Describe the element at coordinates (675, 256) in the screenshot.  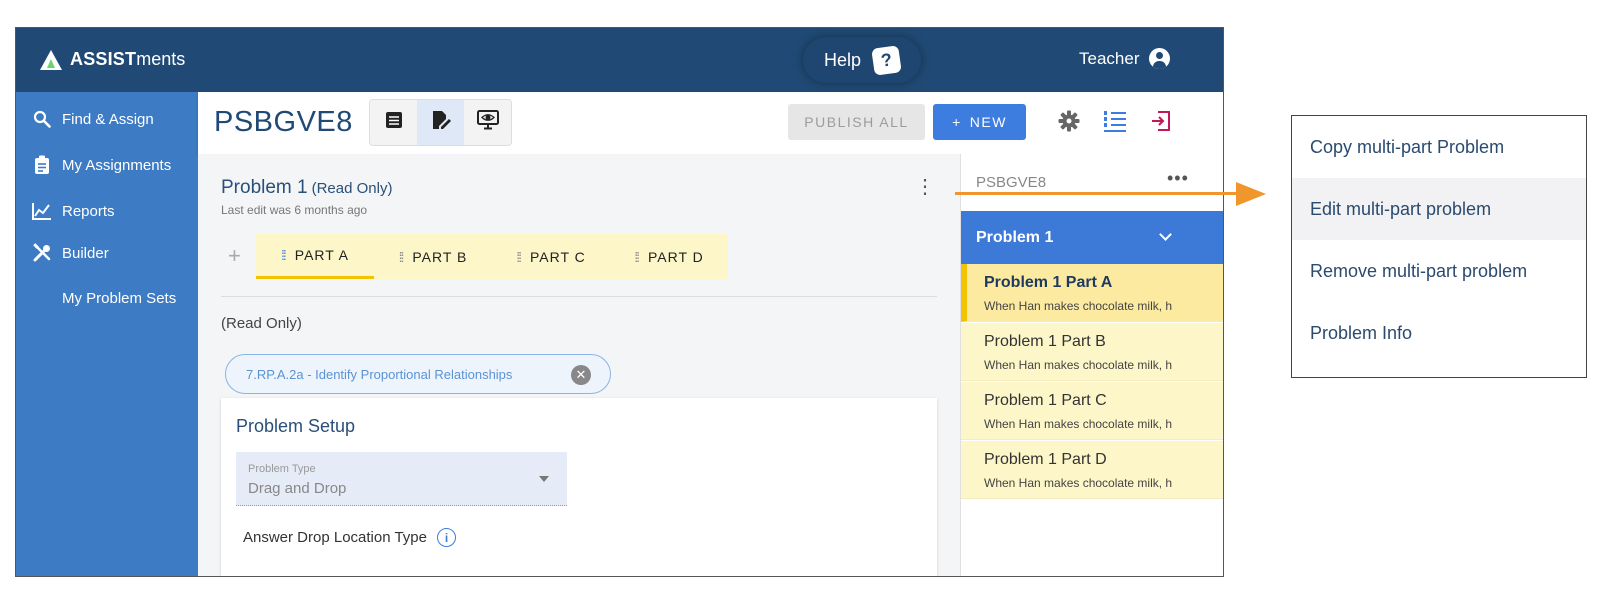
I see `part-tab-label: PART D` at that location.